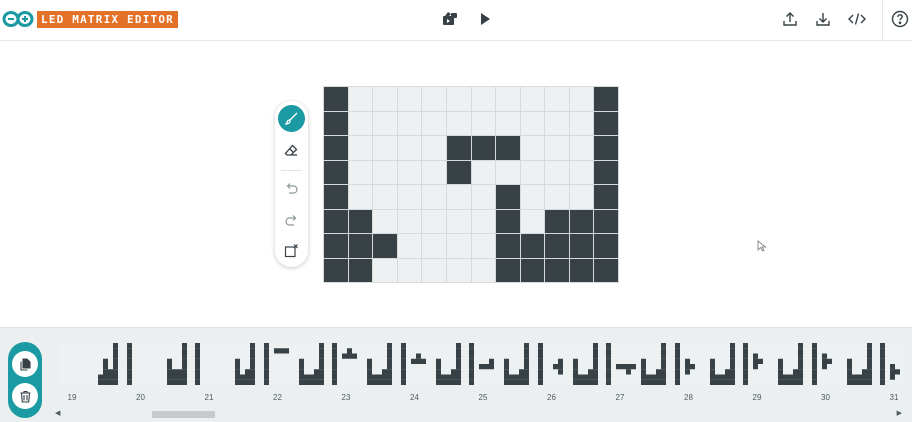 This screenshot has height=422, width=912. Describe the element at coordinates (183, 414) in the screenshot. I see `scrollbar-thumb` at that location.